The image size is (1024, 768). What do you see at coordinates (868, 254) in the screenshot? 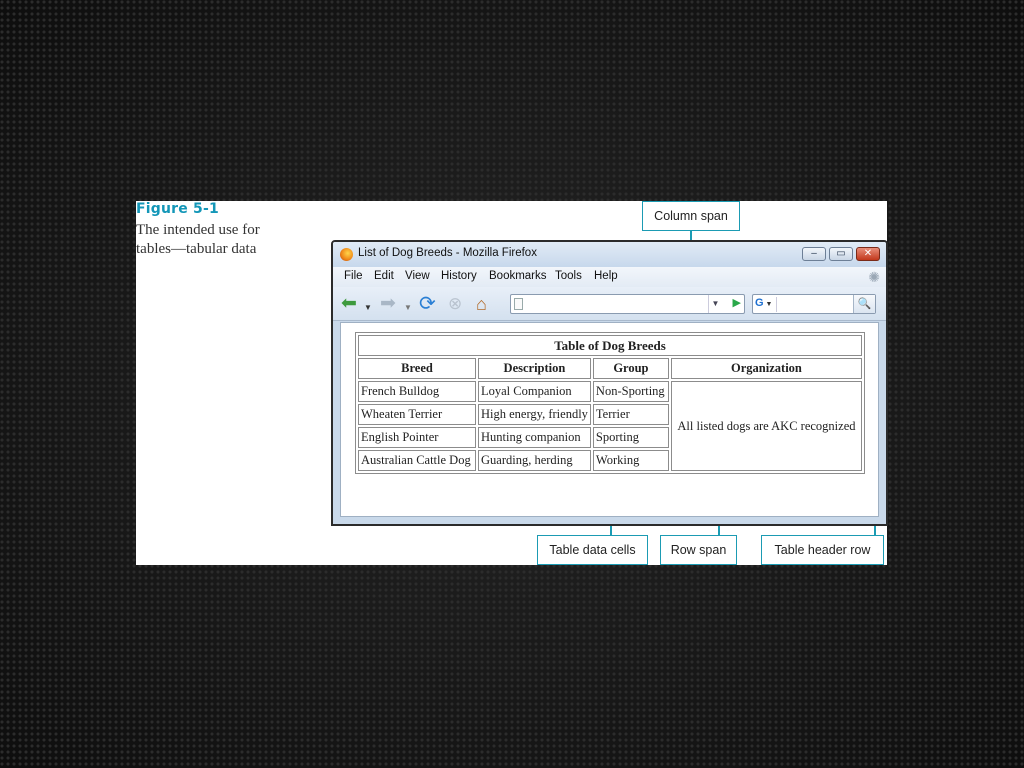
I see `close-button: ✕` at bounding box center [868, 254].